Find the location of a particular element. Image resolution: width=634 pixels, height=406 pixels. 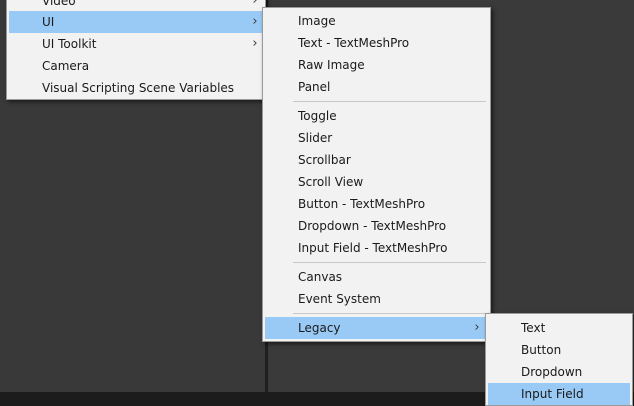

menu-item-legacy-dropdown: Dropdown is located at coordinates (559, 372).